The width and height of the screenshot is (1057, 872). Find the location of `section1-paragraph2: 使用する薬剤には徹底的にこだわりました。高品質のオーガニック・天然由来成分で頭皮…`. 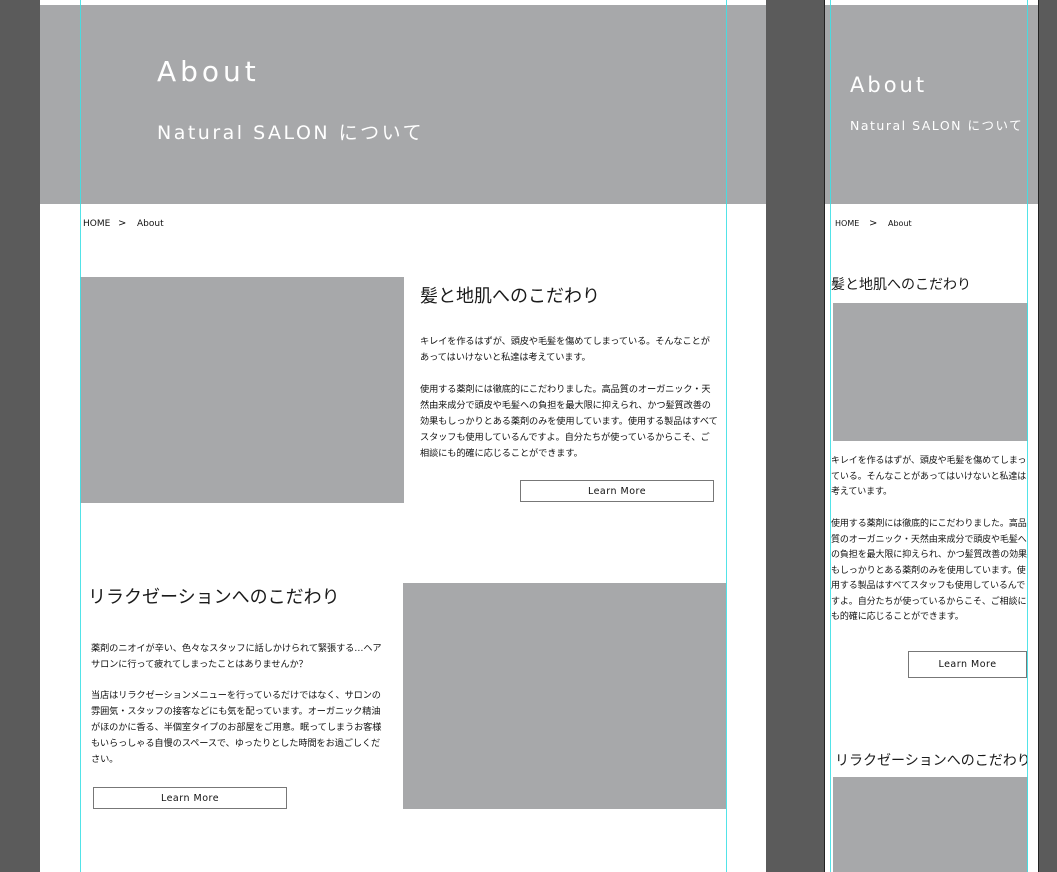

section1-paragraph2: 使用する薬剤には徹底的にこだわりました。高品質のオーガニック・天然由来成分で頭皮… is located at coordinates (569, 421).